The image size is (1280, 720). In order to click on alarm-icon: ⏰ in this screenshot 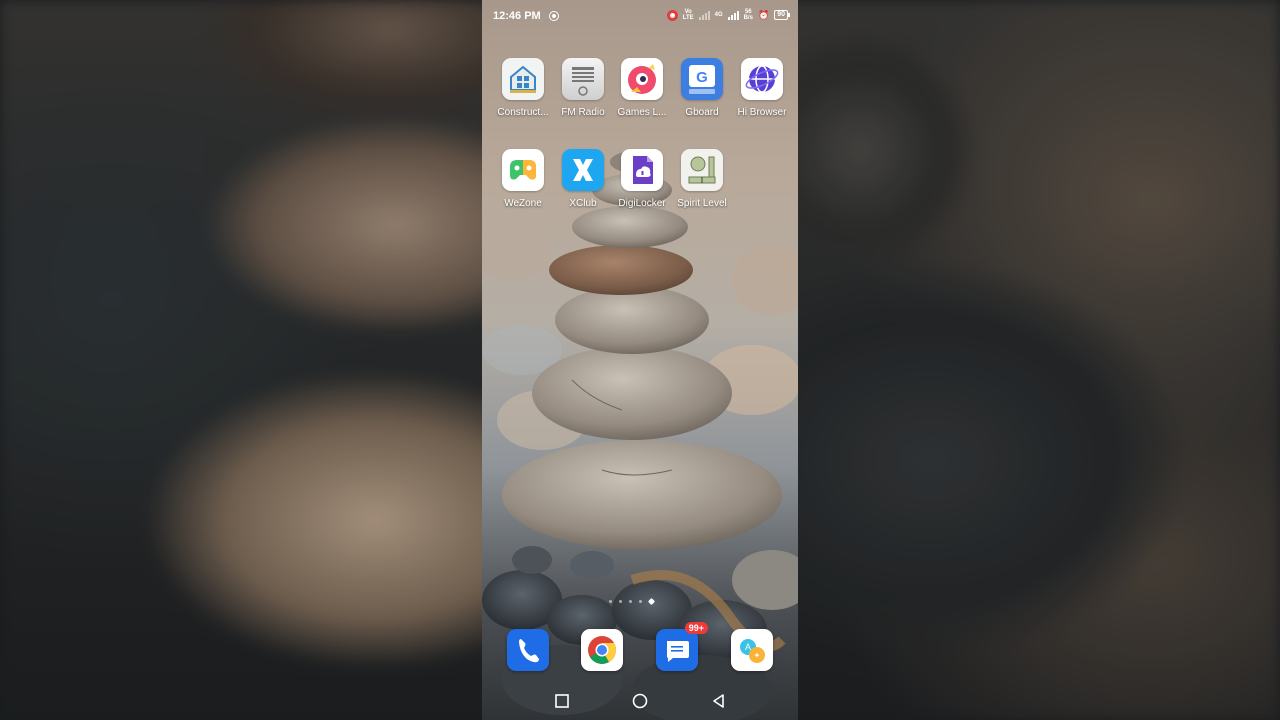, I will do `click(763, 14)`.